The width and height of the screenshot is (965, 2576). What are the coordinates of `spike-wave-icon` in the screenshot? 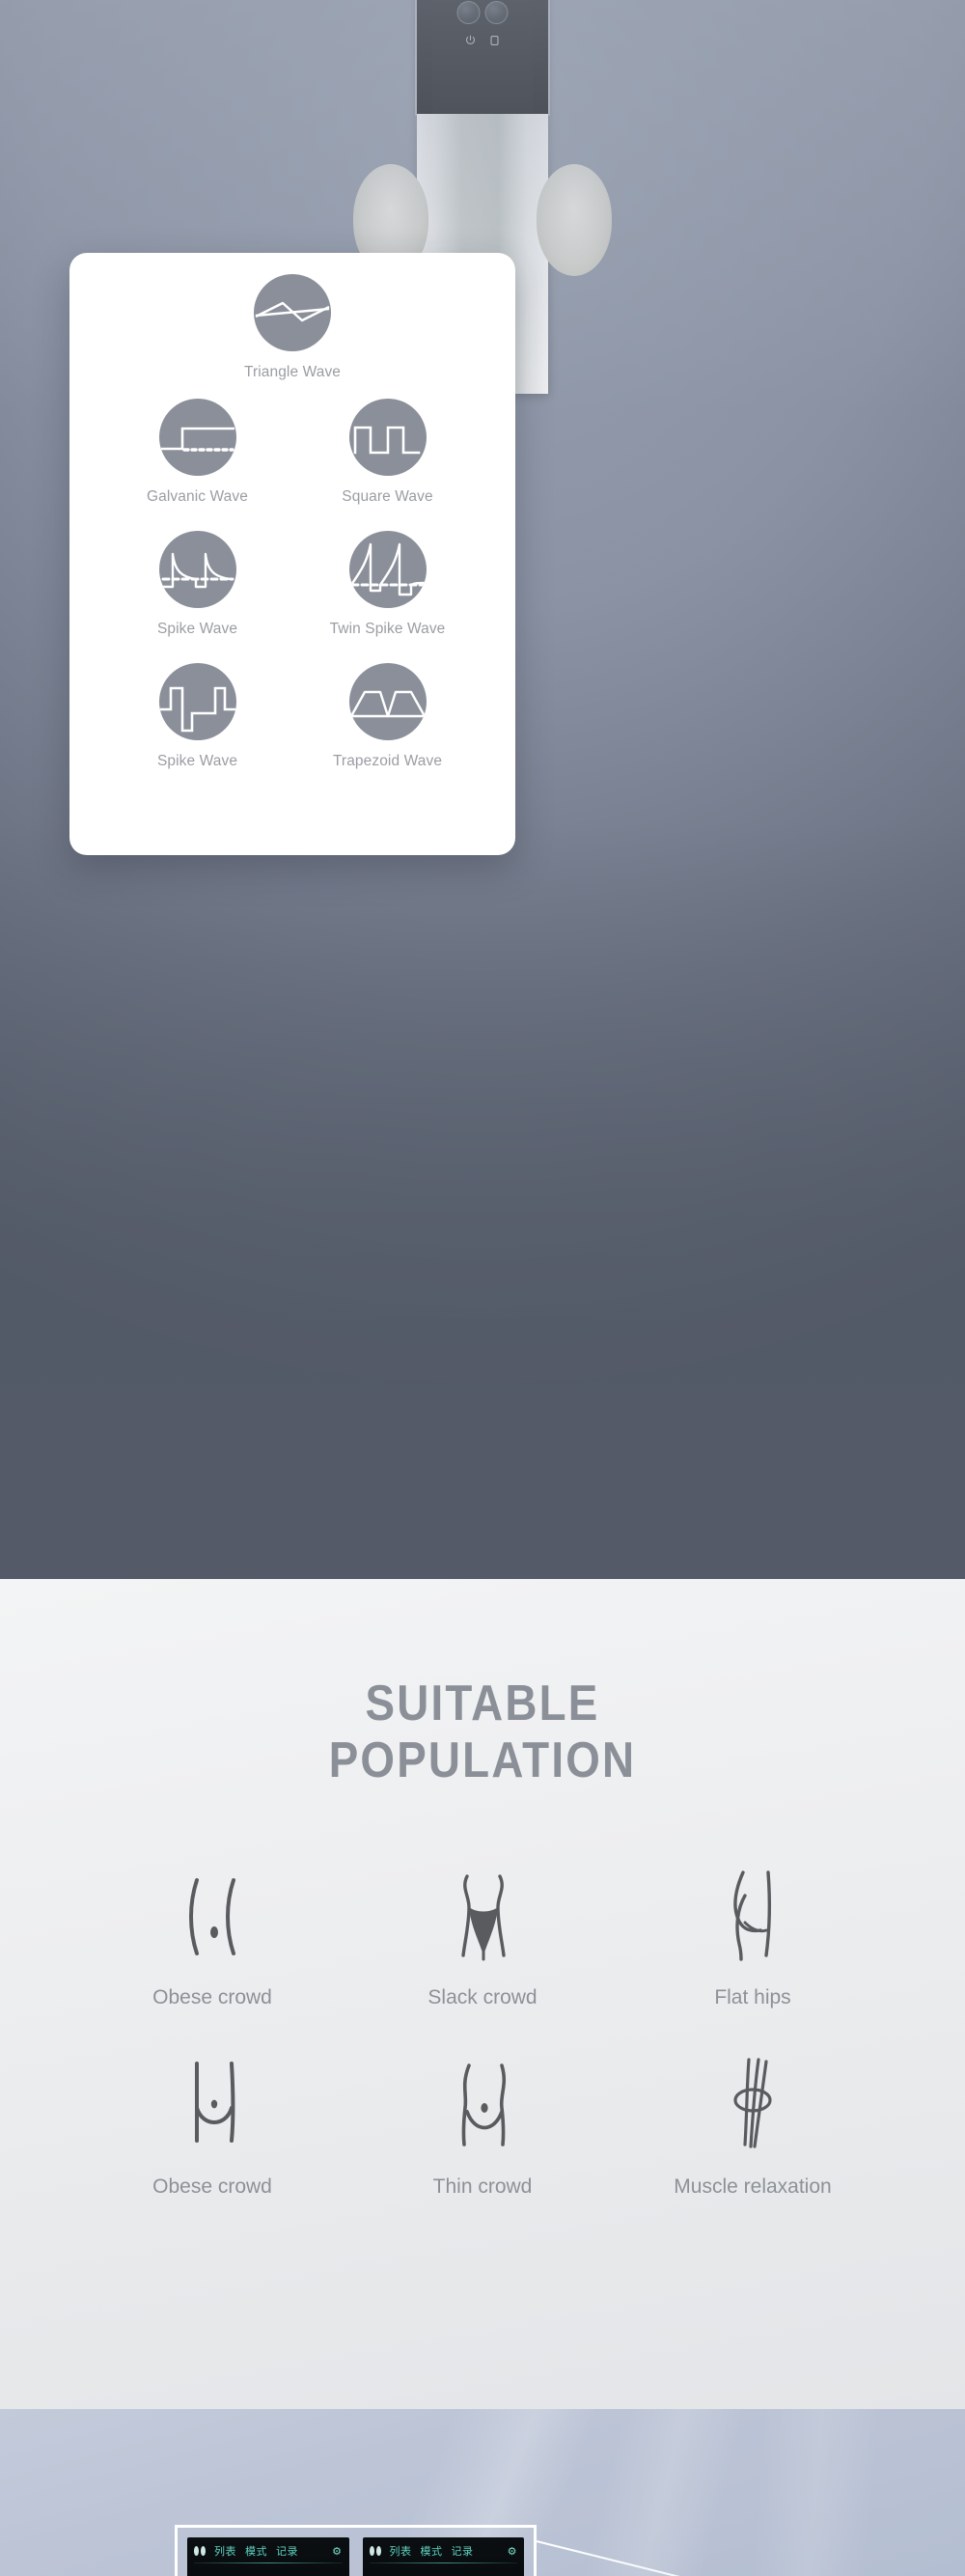 It's located at (197, 569).